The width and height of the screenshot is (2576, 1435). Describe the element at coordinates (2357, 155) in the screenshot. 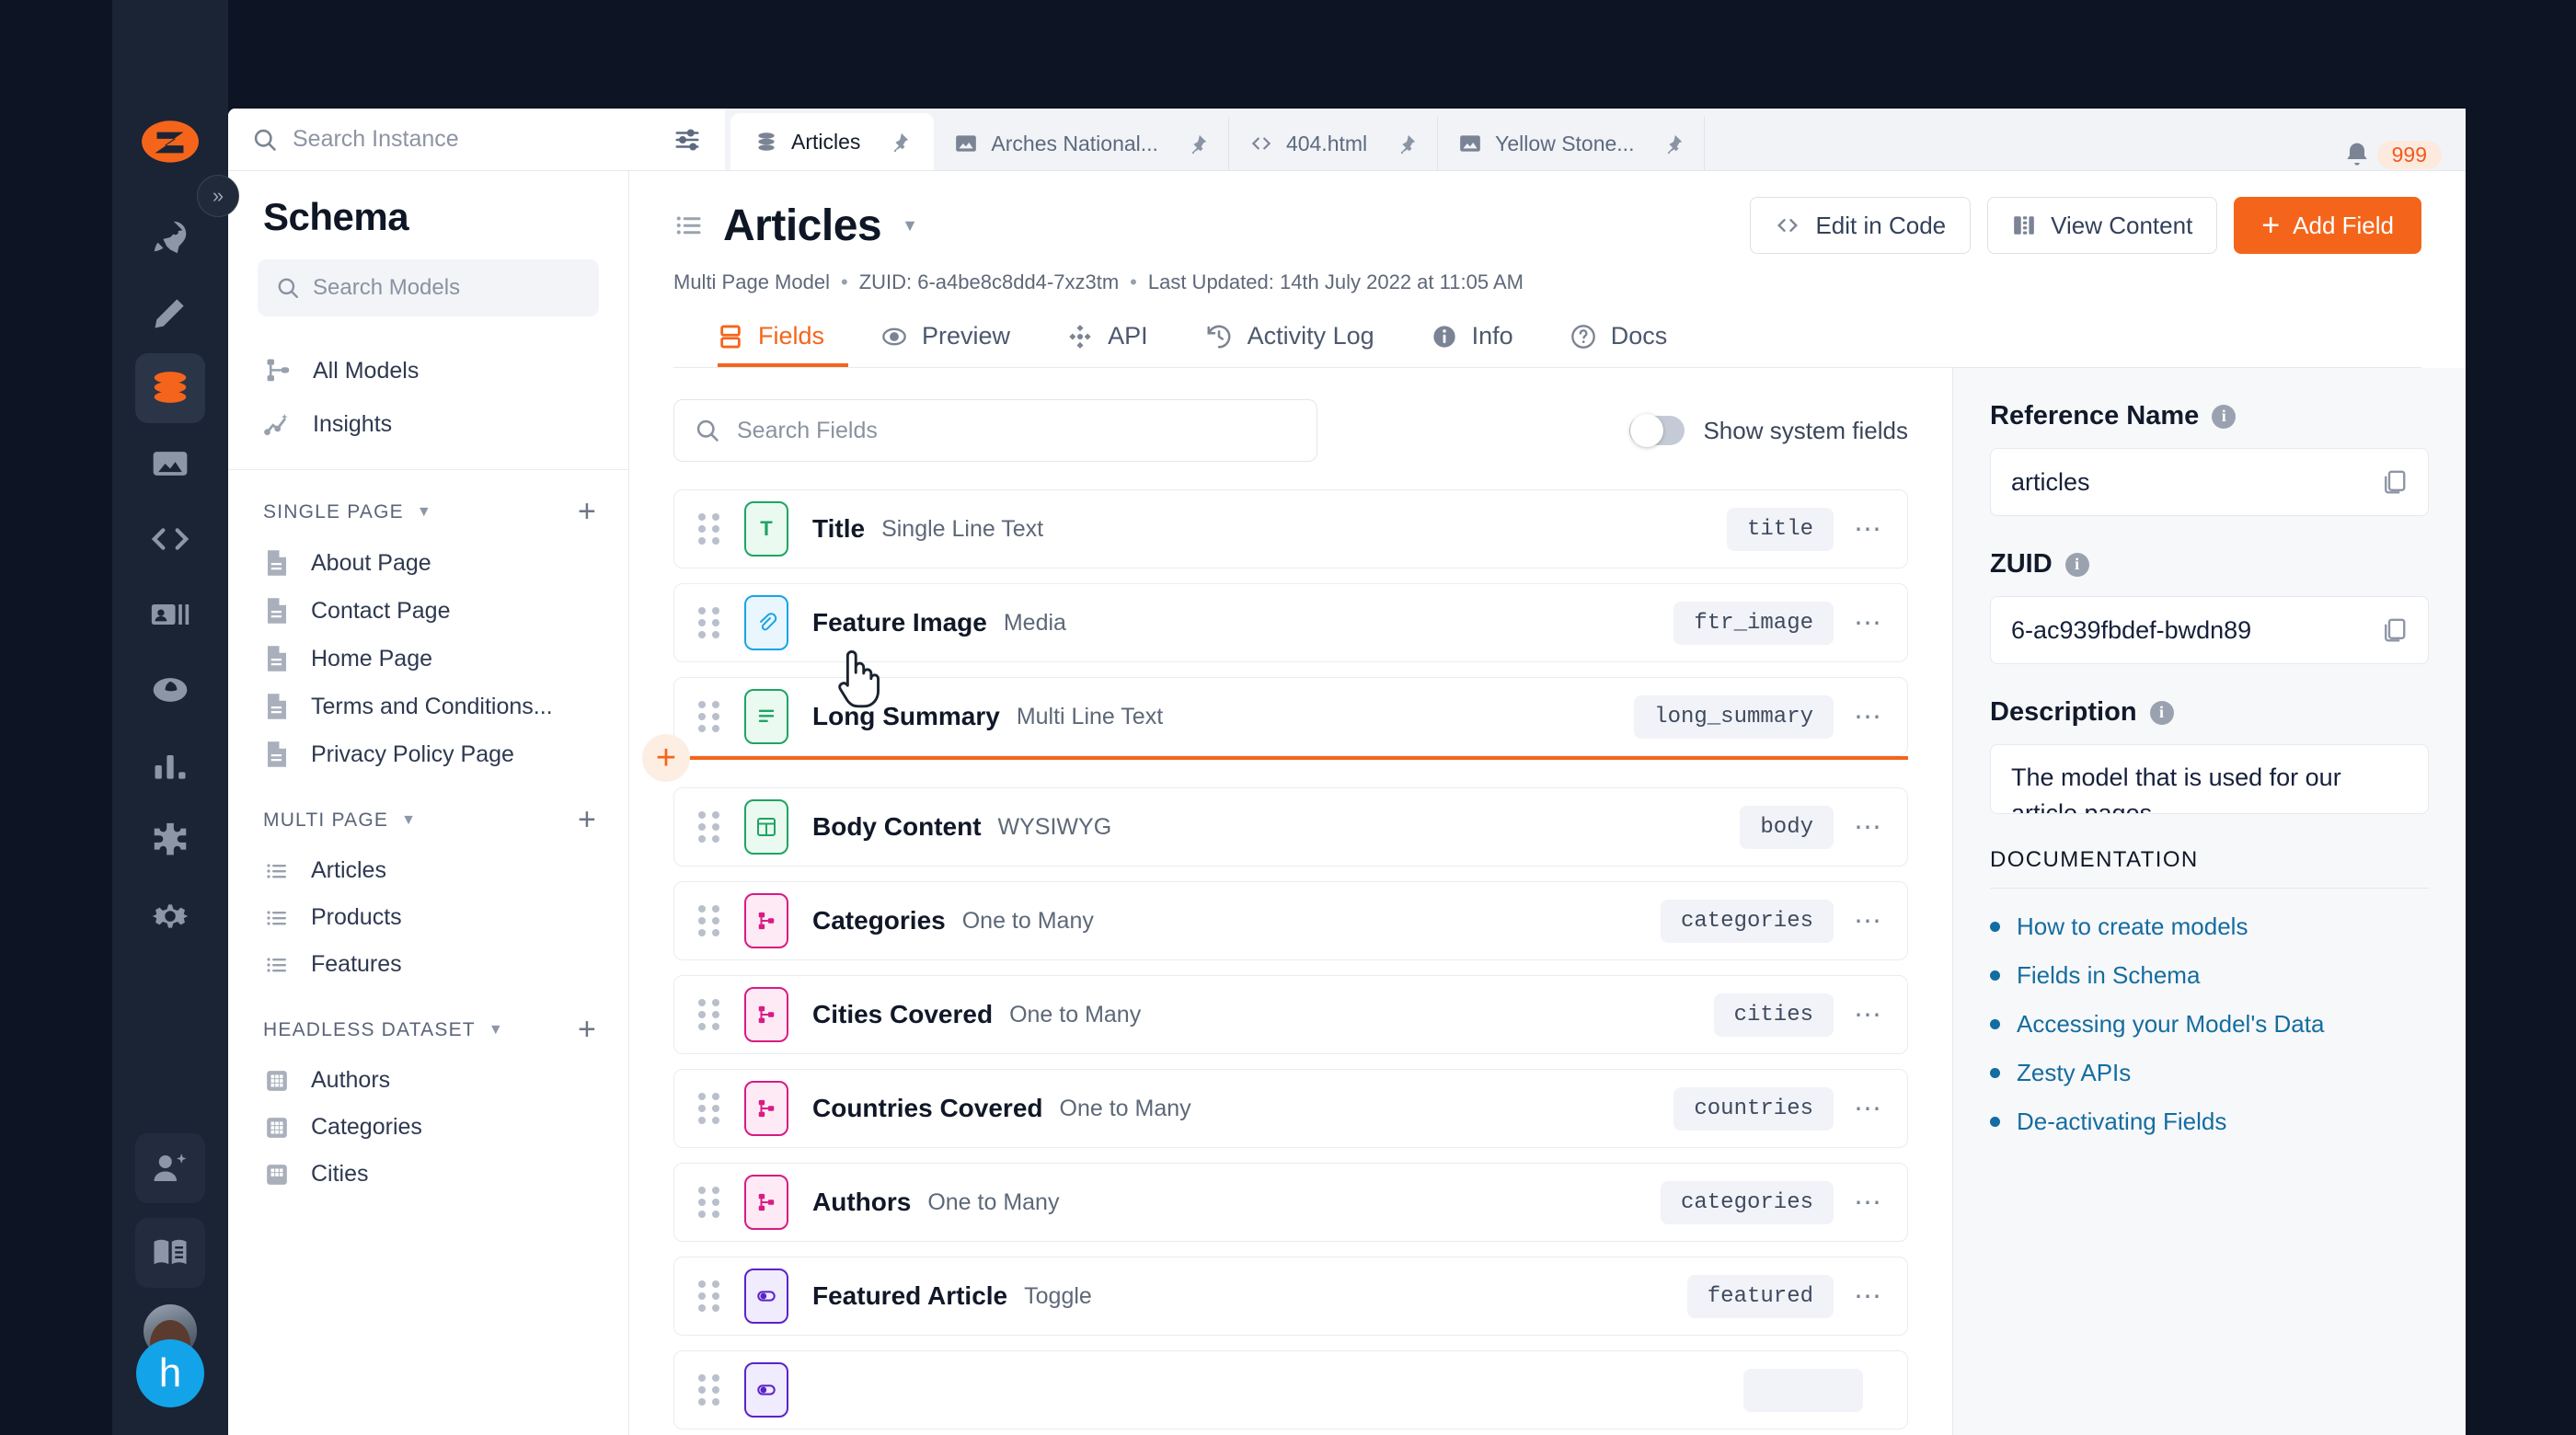

I see `bell-icon` at that location.